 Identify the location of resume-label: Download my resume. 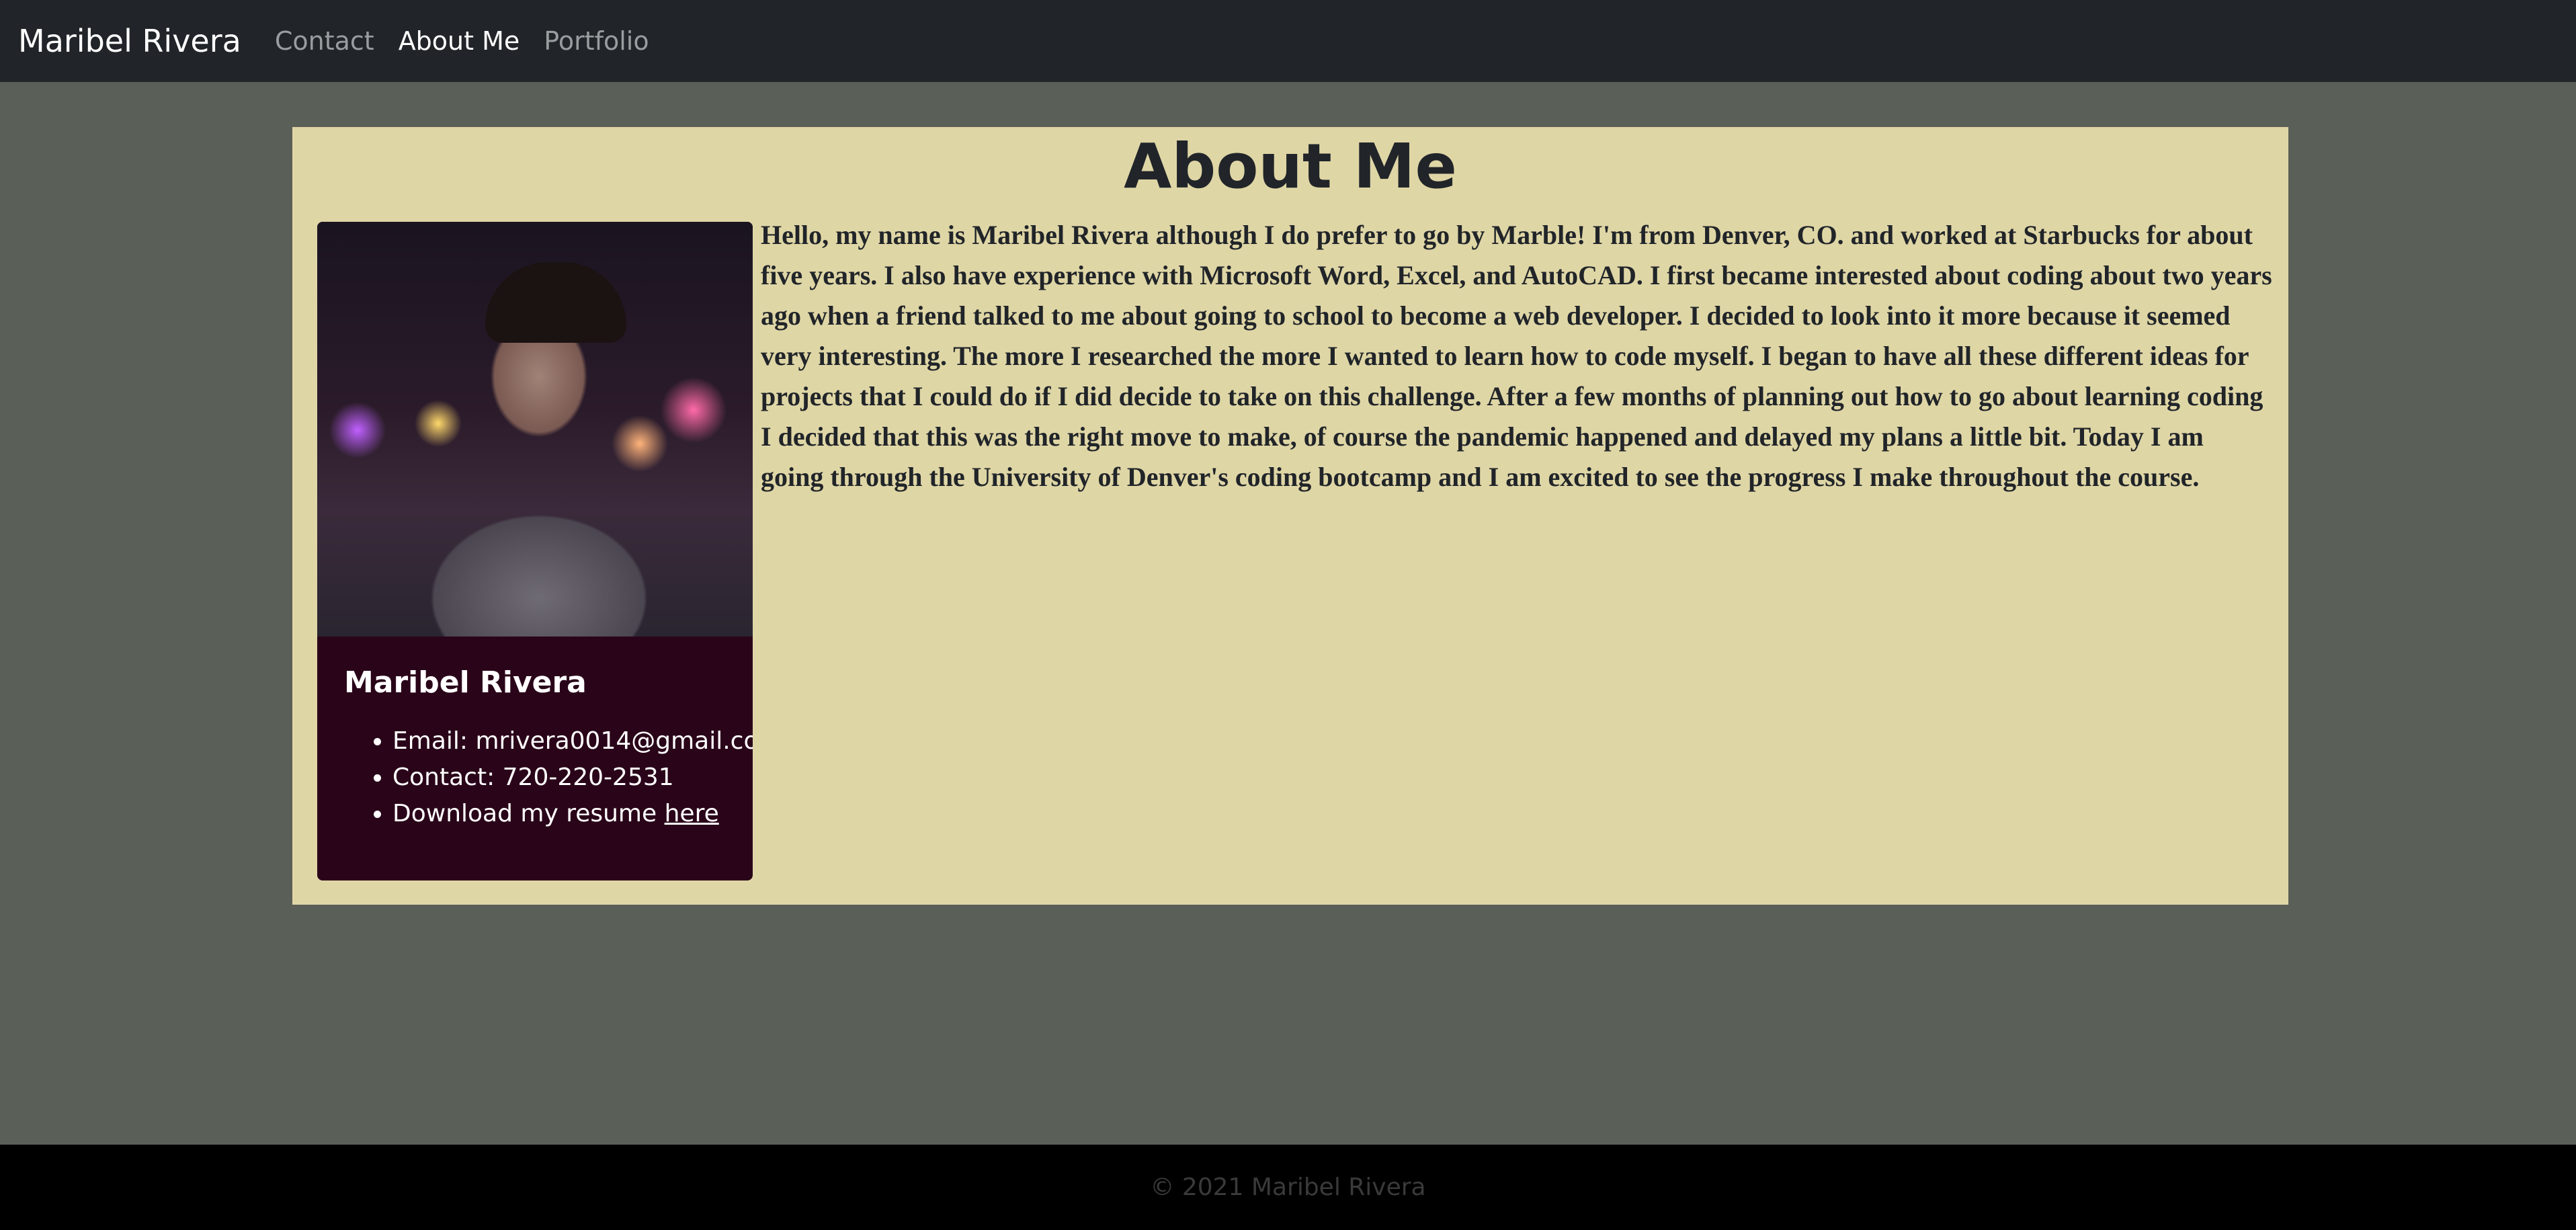
(528, 813).